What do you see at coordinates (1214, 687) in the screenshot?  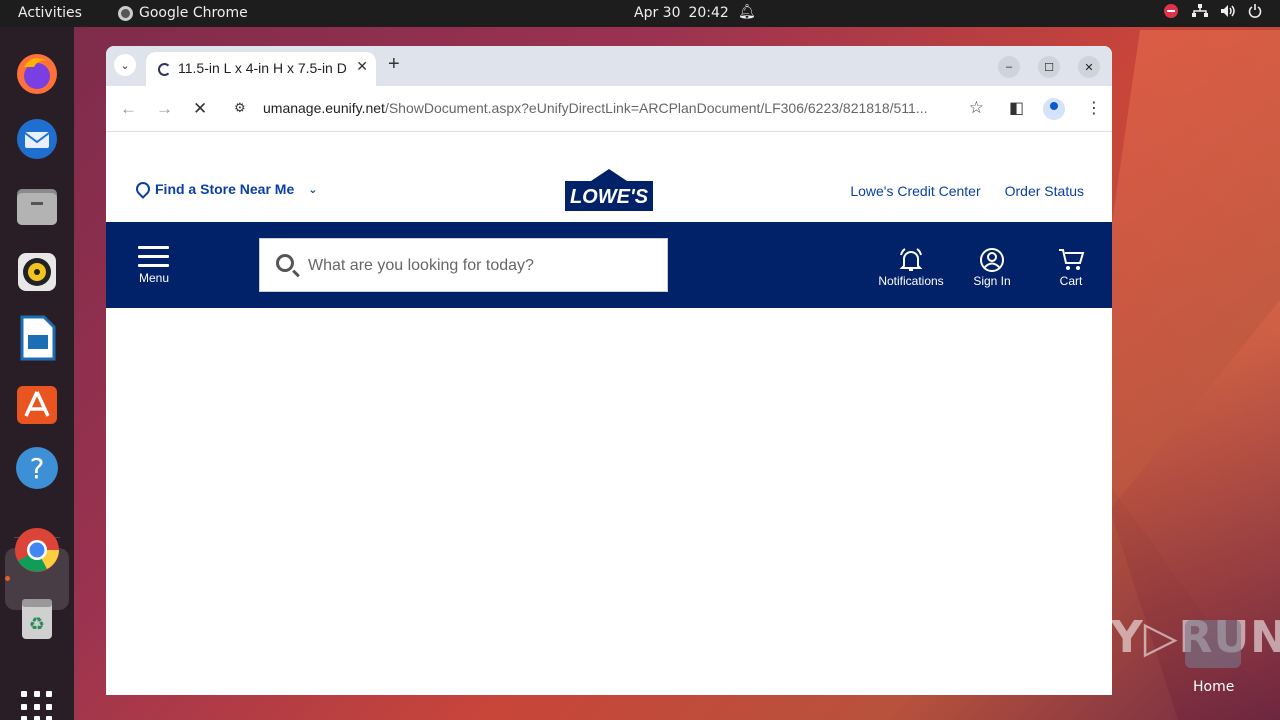 I see `home-label: Home` at bounding box center [1214, 687].